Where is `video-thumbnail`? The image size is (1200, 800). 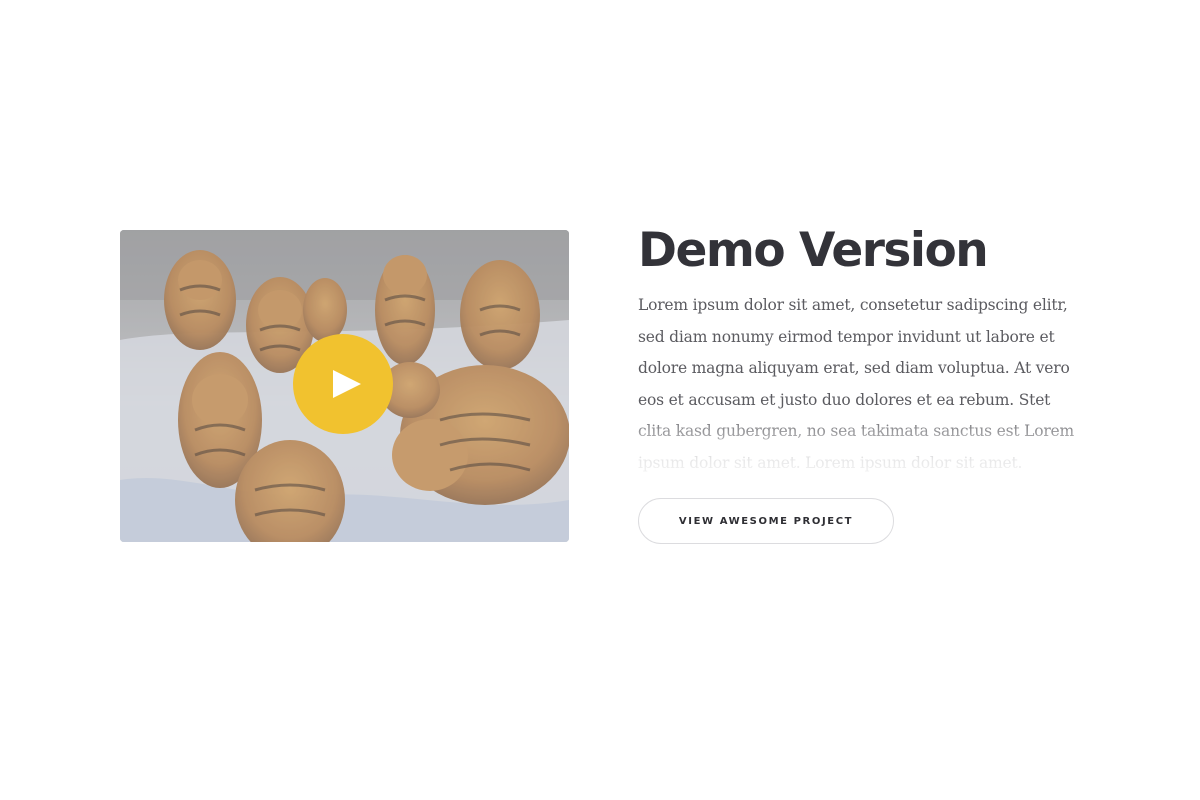
video-thumbnail is located at coordinates (344, 386).